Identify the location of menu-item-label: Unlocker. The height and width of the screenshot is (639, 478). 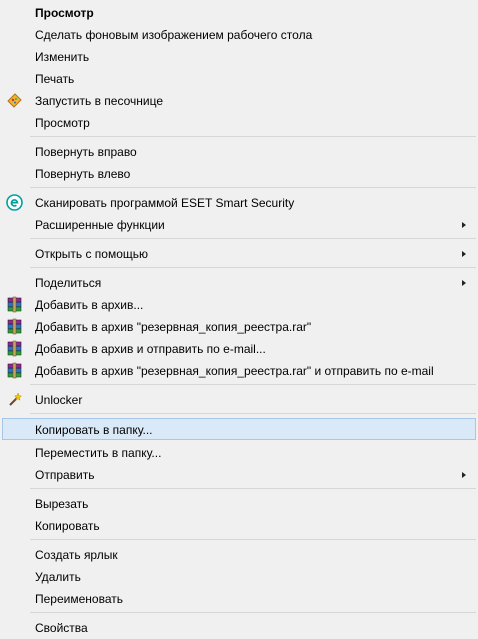
(59, 400).